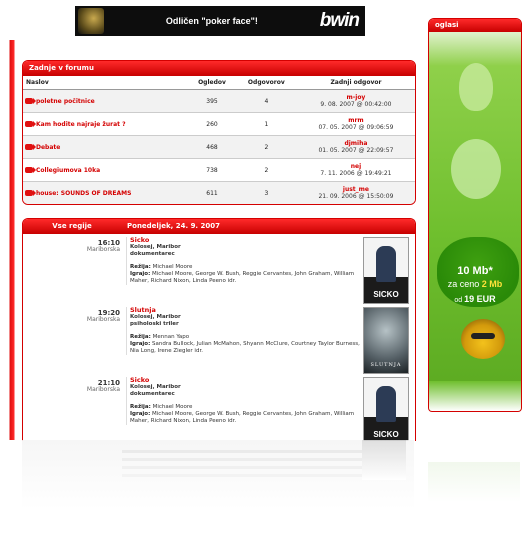  I want to click on banner-text: Odličen "poker face"!, so click(211, 21).